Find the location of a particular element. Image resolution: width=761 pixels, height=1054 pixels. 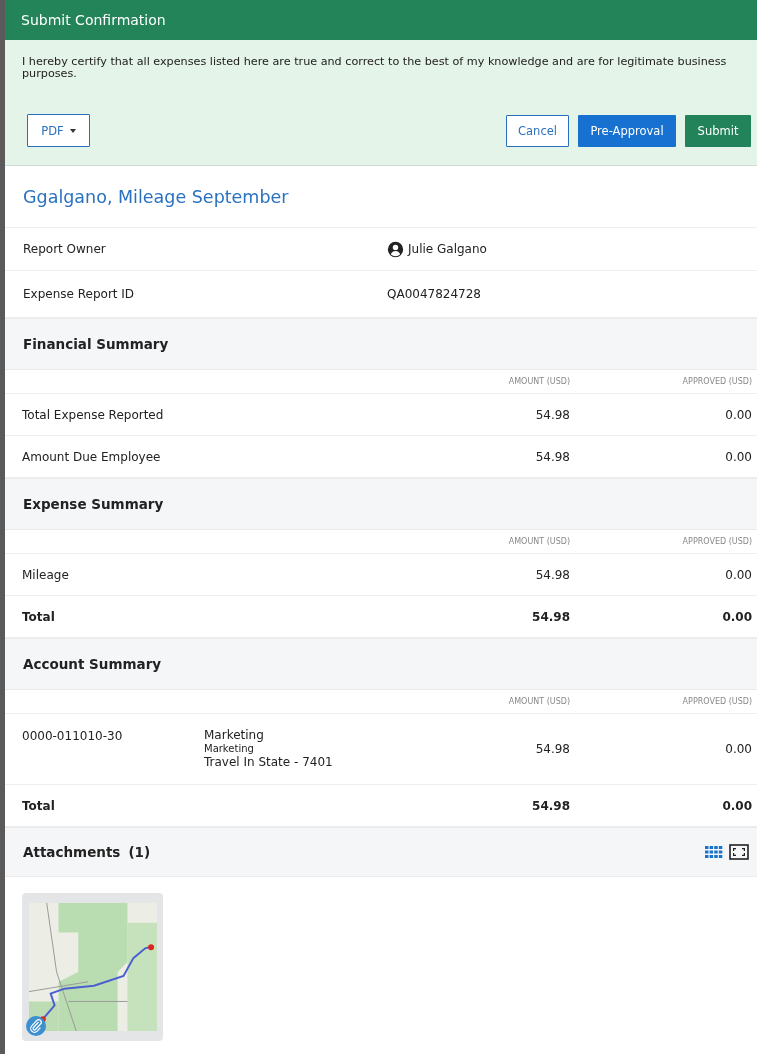

paperclip-icon is located at coordinates (36, 1026).